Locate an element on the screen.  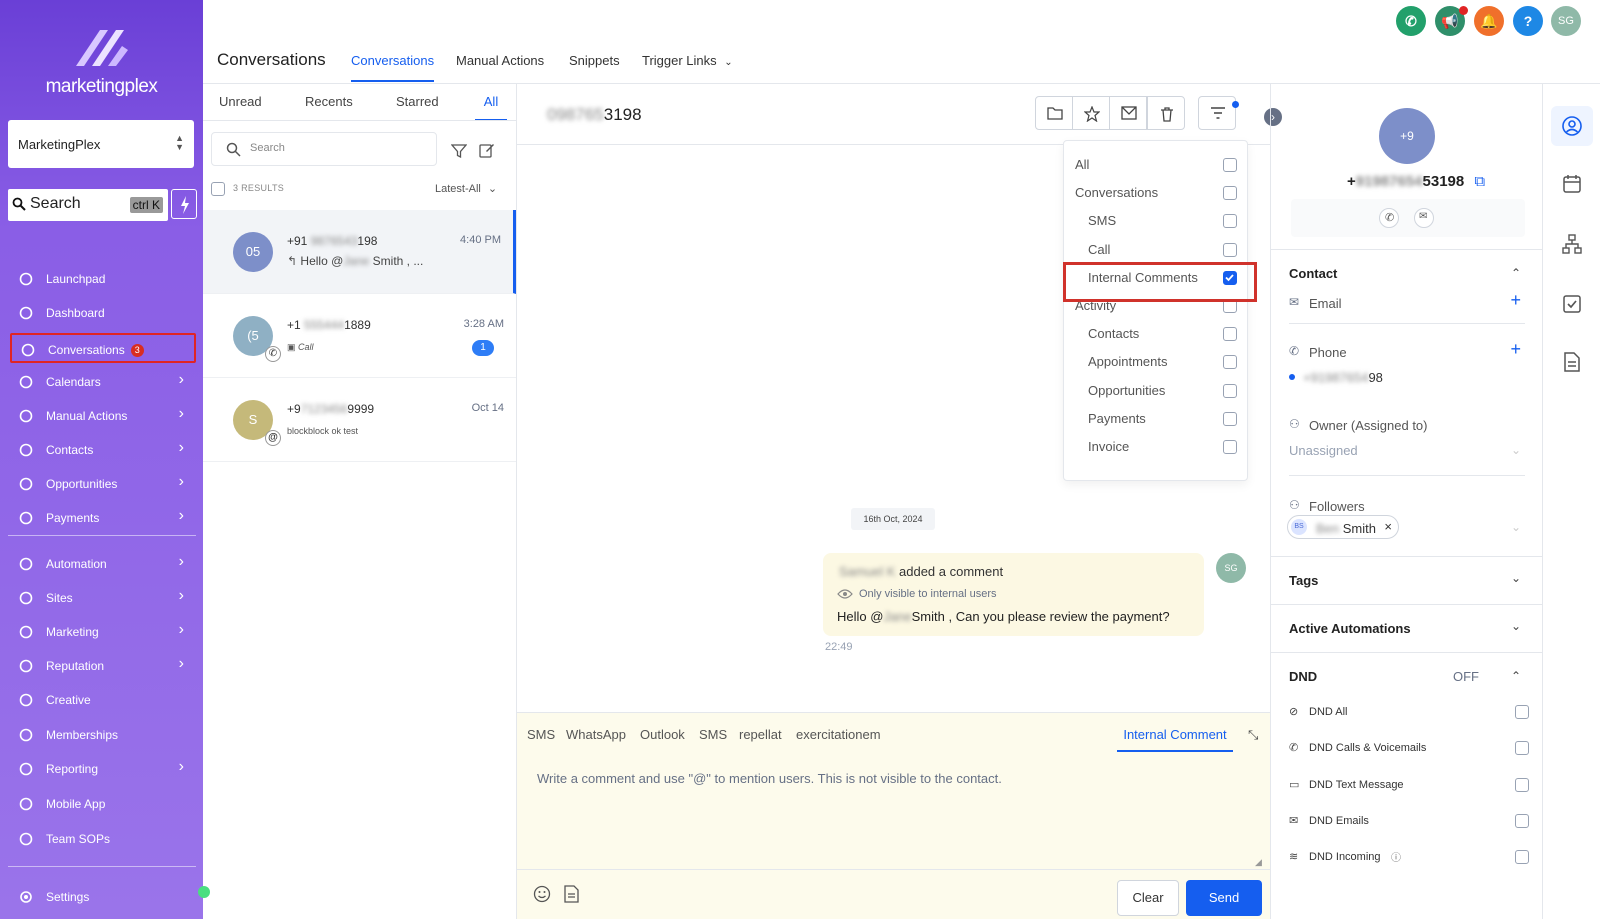
compose-icon is located at coordinates (487, 150).